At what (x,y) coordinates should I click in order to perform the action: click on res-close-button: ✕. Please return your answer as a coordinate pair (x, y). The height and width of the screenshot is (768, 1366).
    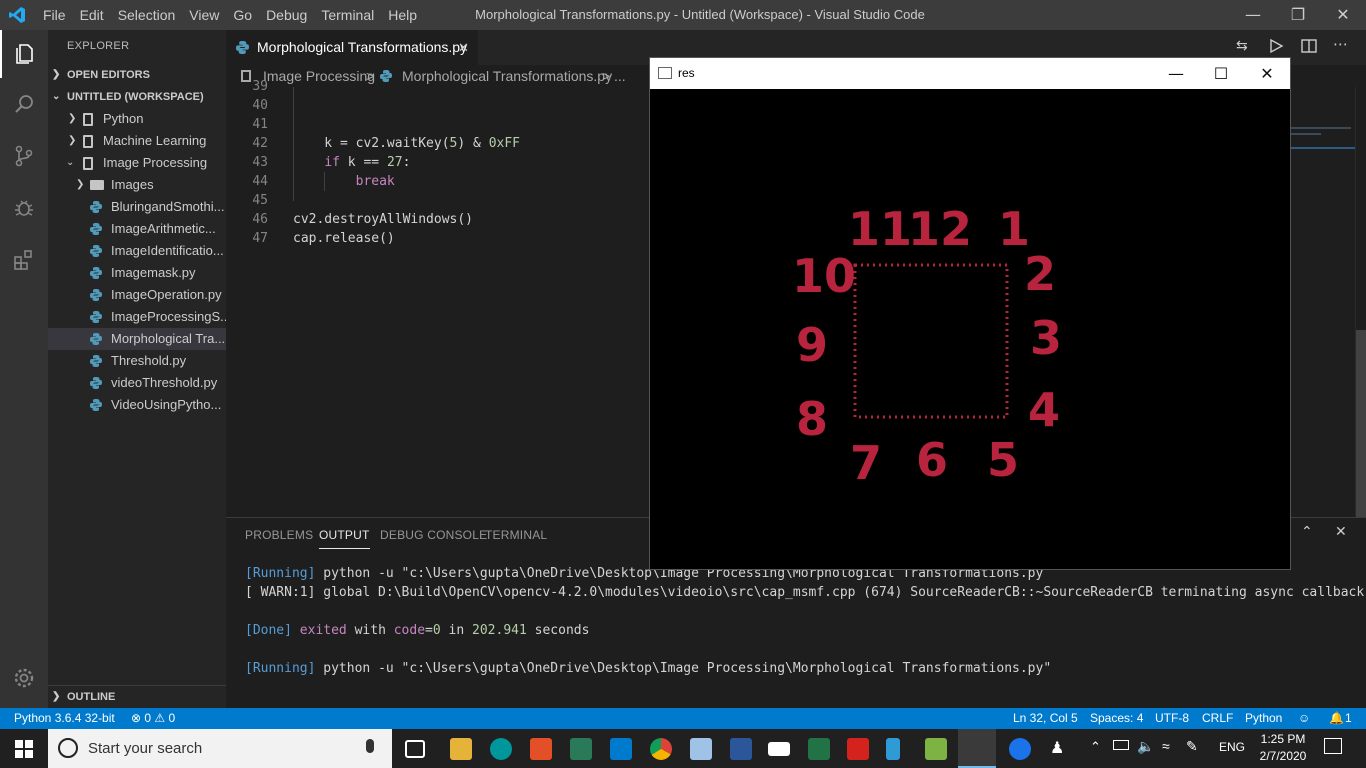
    Looking at the image, I should click on (1267, 73).